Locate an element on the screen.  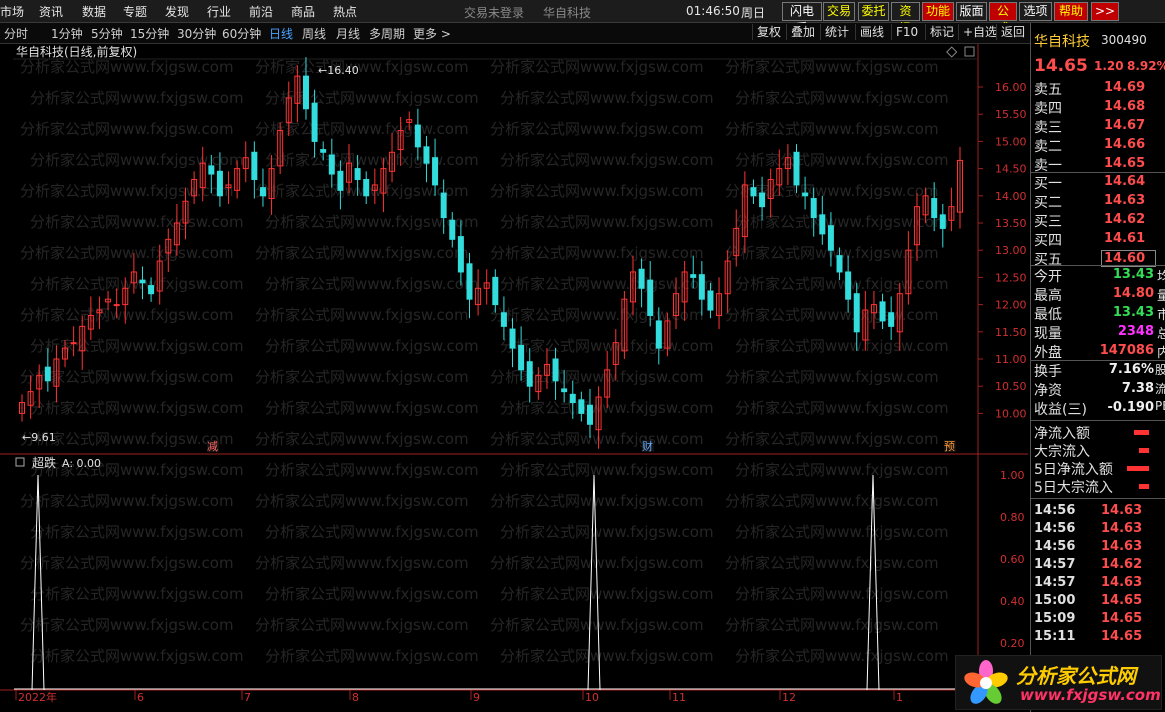
menu-item: 热点 is located at coordinates (345, 11).